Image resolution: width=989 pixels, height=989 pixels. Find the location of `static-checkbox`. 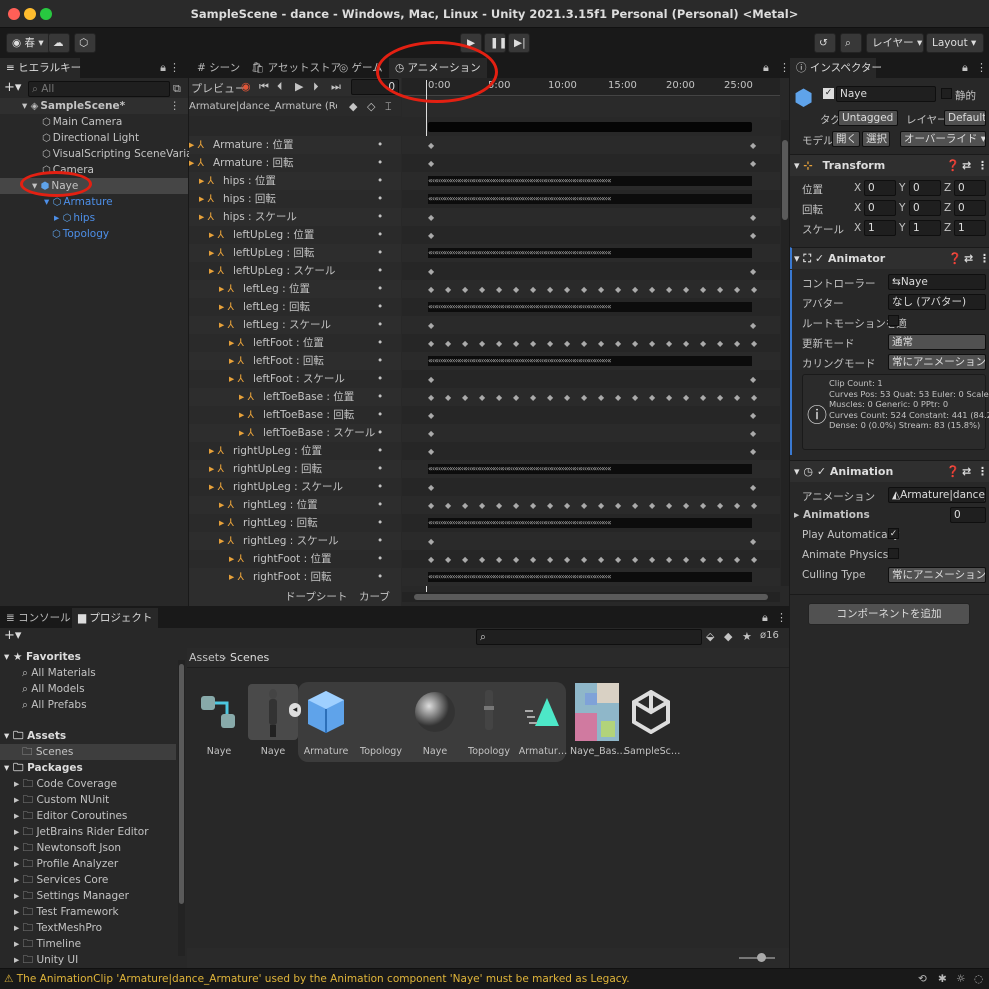

static-checkbox is located at coordinates (946, 93).